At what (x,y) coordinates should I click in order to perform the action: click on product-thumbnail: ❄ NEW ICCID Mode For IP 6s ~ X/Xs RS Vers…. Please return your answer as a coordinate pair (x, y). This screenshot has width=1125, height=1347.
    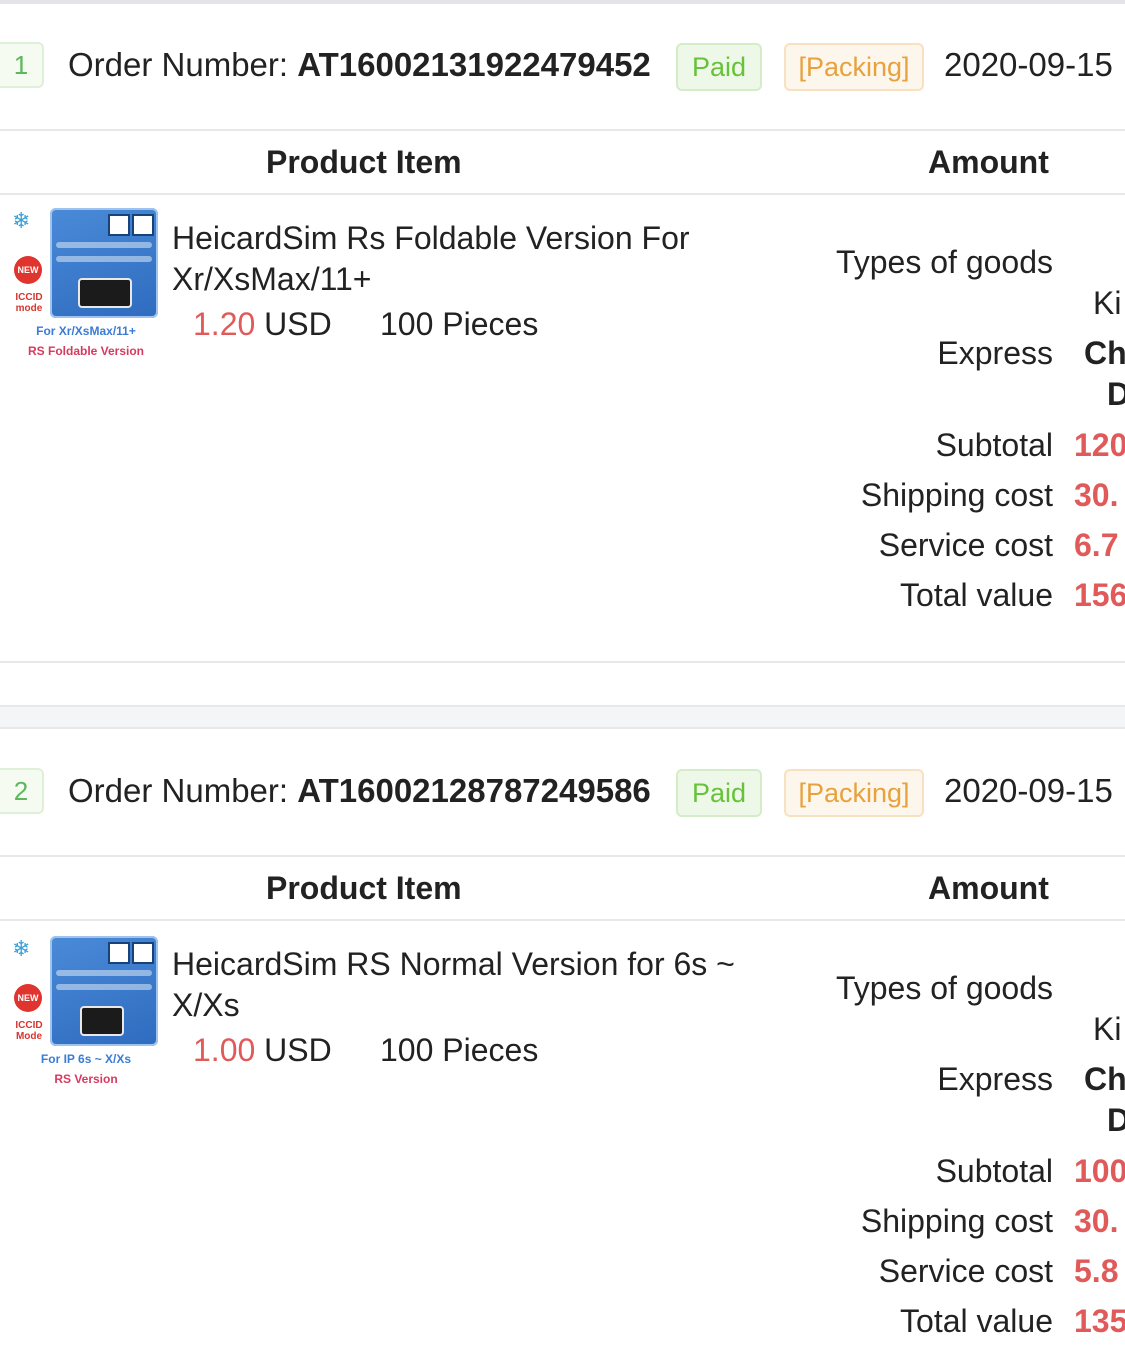
    Looking at the image, I should click on (86, 1016).